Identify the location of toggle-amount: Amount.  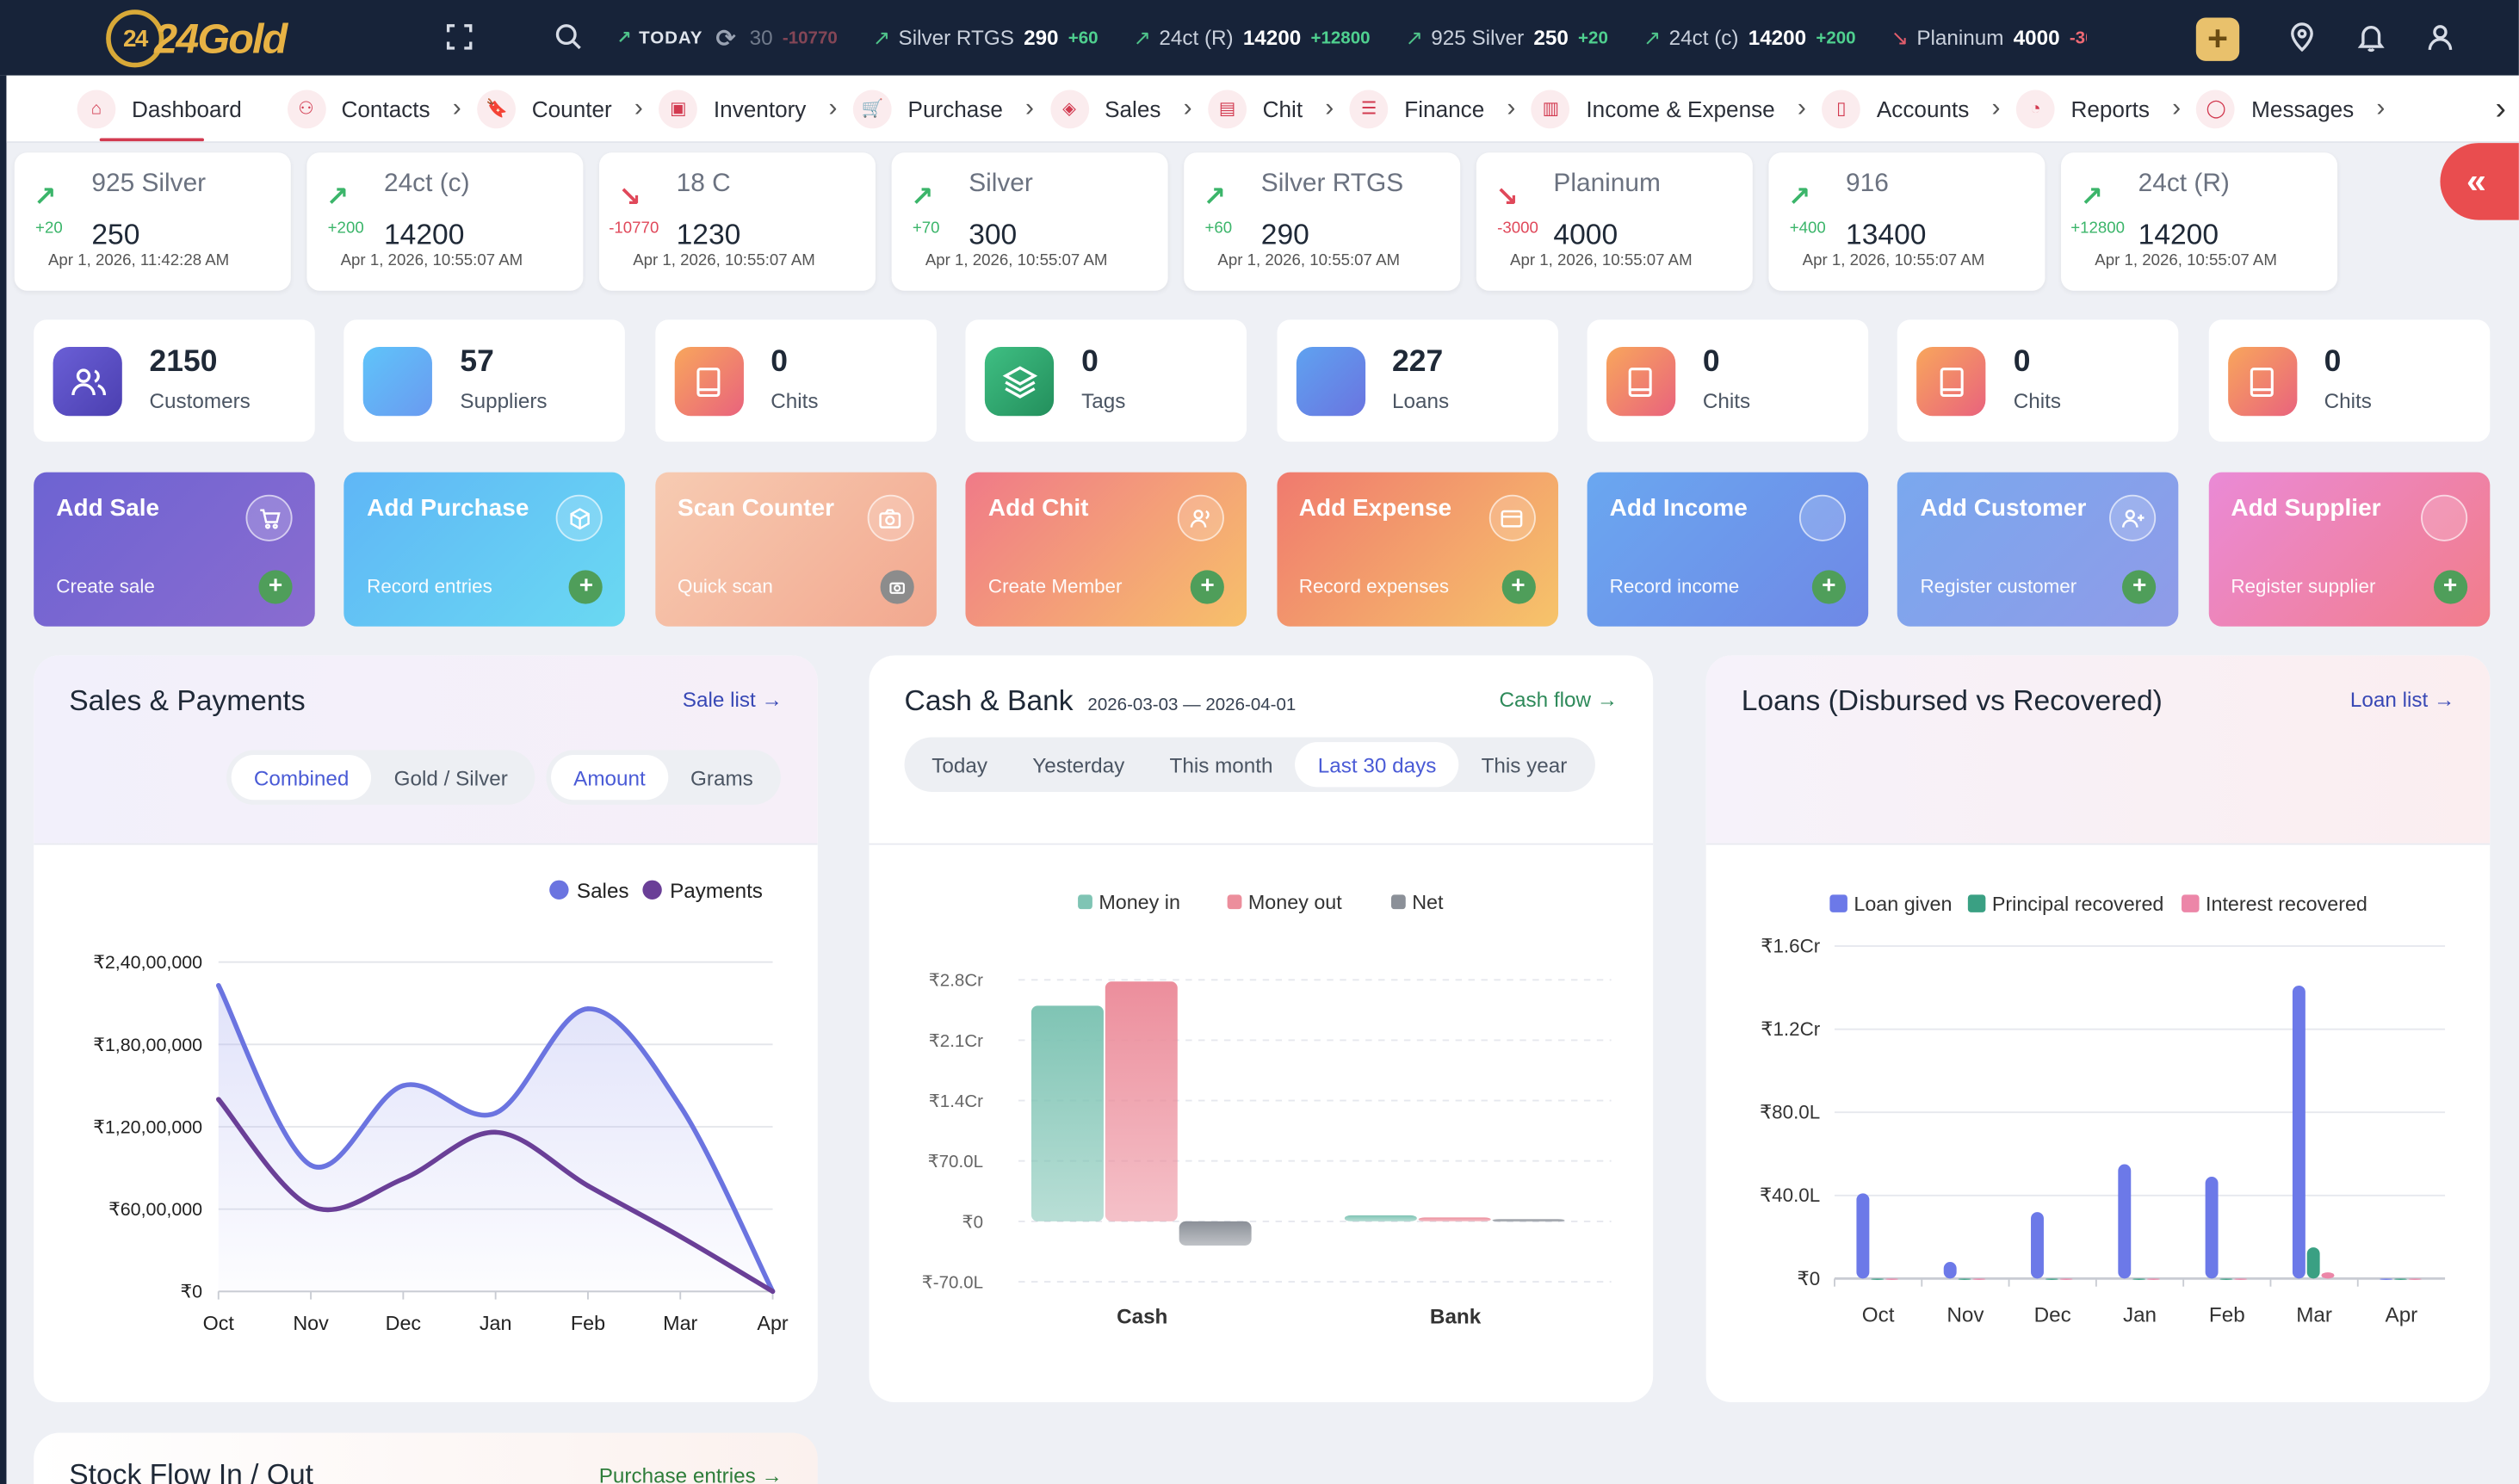
(609, 778).